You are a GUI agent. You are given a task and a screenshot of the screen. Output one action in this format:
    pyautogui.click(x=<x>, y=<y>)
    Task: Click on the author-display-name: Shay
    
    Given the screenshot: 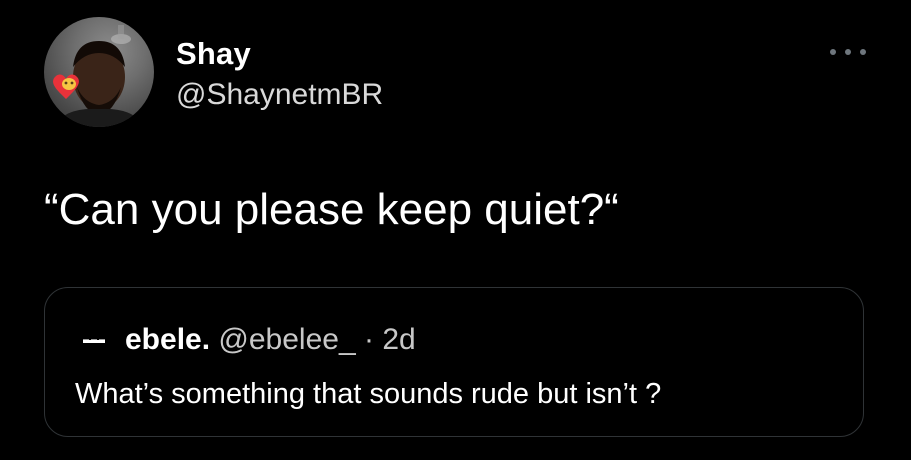 What is the action you would take?
    pyautogui.click(x=213, y=54)
    